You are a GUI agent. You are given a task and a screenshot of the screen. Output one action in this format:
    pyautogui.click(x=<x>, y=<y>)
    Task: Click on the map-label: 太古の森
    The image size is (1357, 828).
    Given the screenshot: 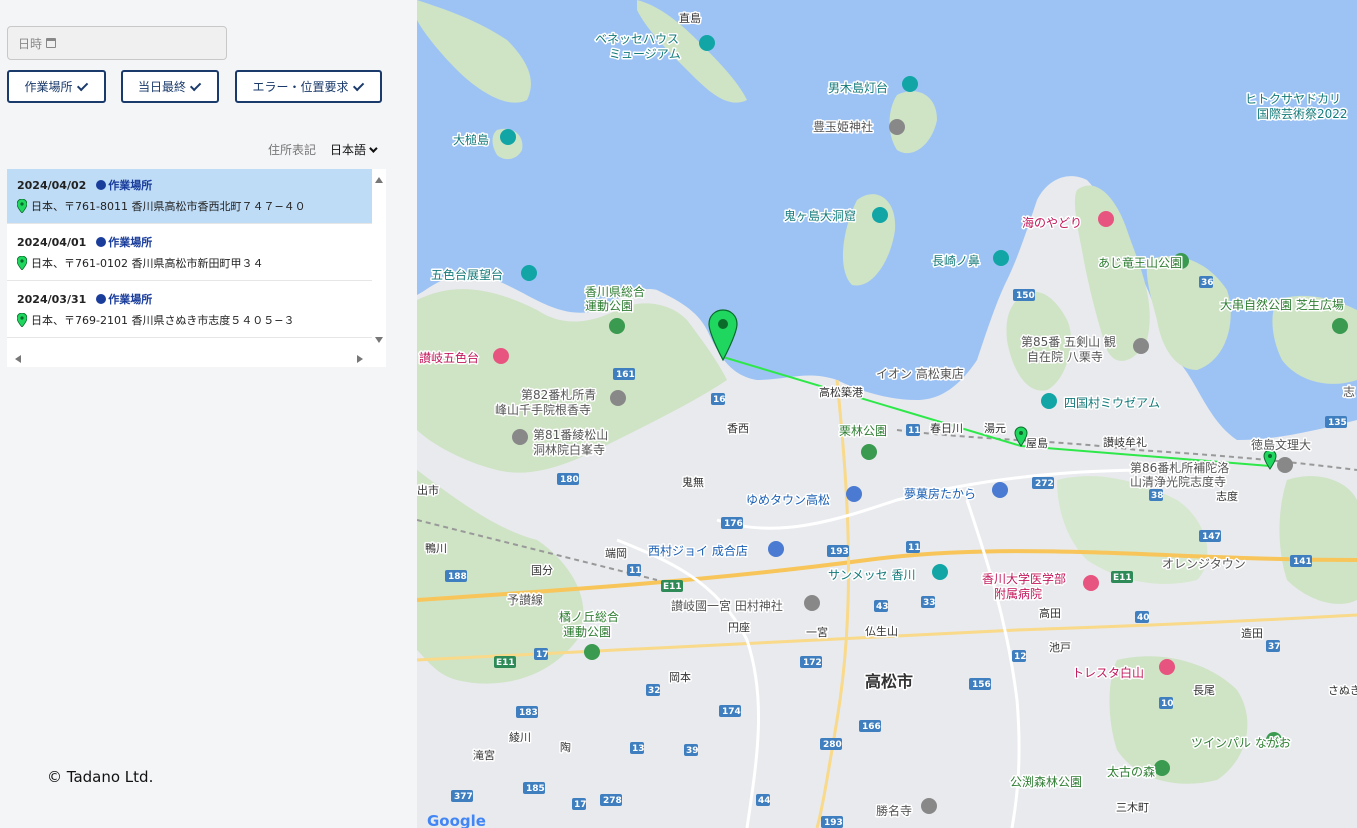 What is the action you would take?
    pyautogui.click(x=1131, y=771)
    